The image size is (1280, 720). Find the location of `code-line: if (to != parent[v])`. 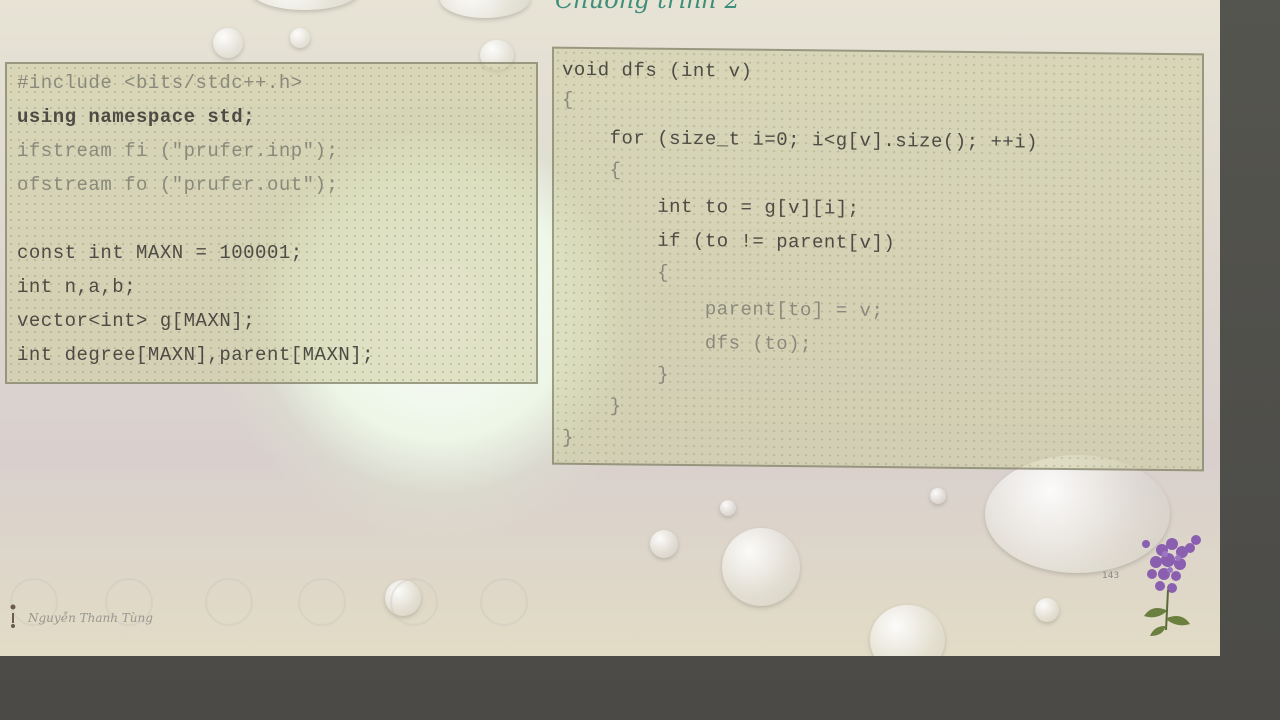

code-line: if (to != parent[v]) is located at coordinates (729, 241).